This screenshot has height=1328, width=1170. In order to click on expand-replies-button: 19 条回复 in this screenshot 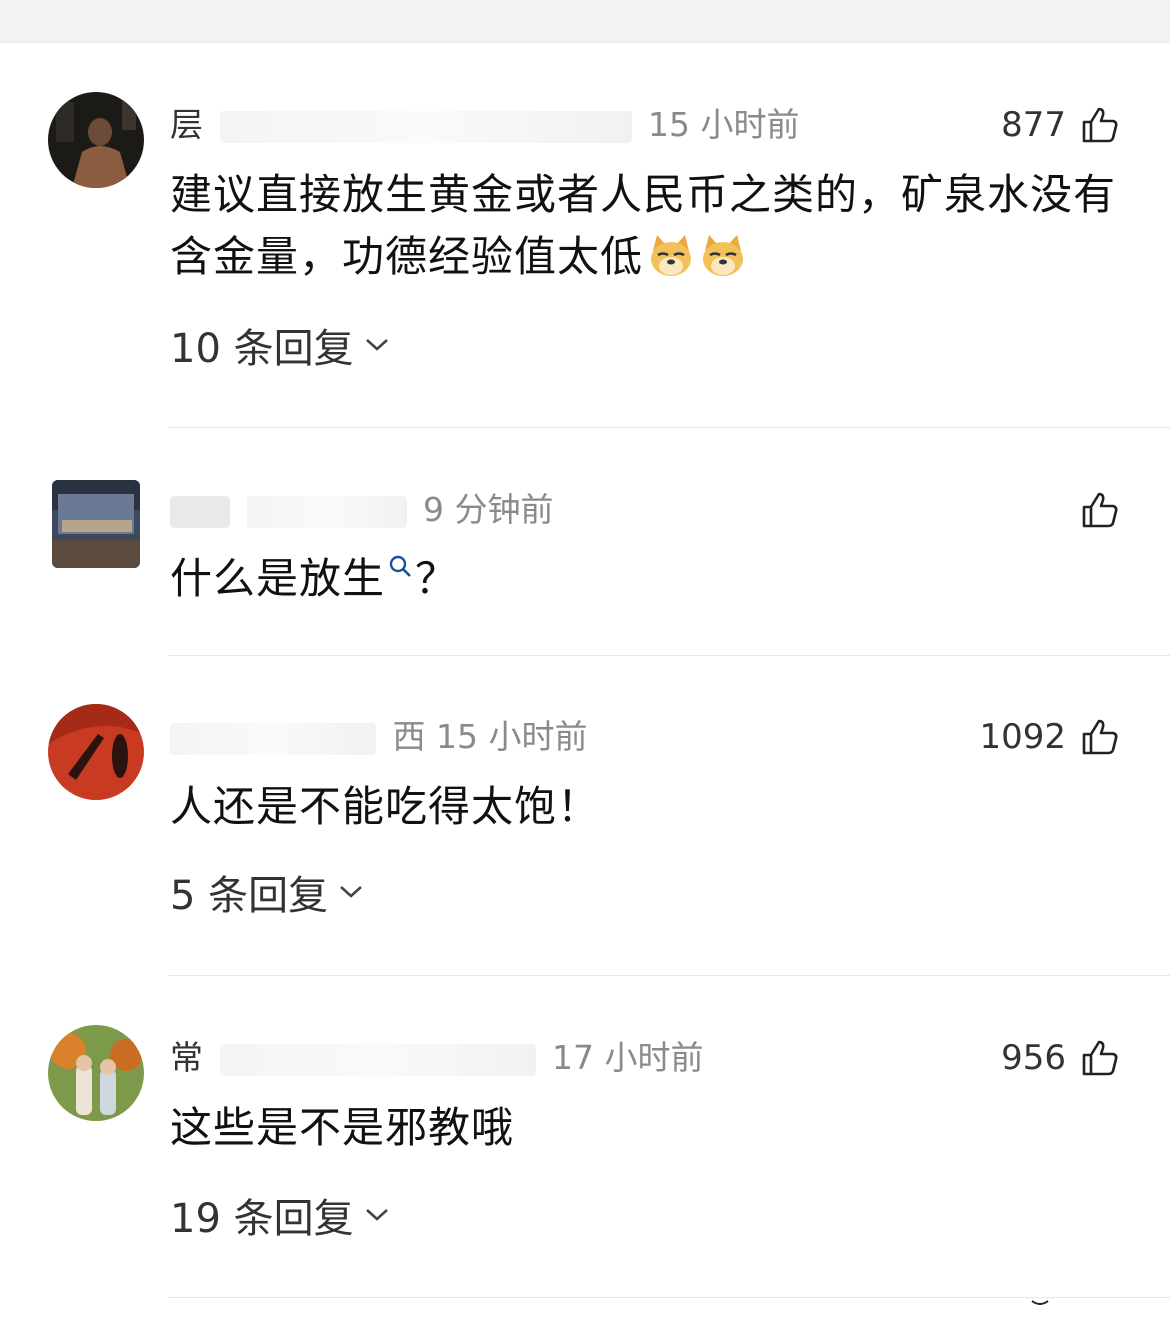, I will do `click(280, 1215)`.